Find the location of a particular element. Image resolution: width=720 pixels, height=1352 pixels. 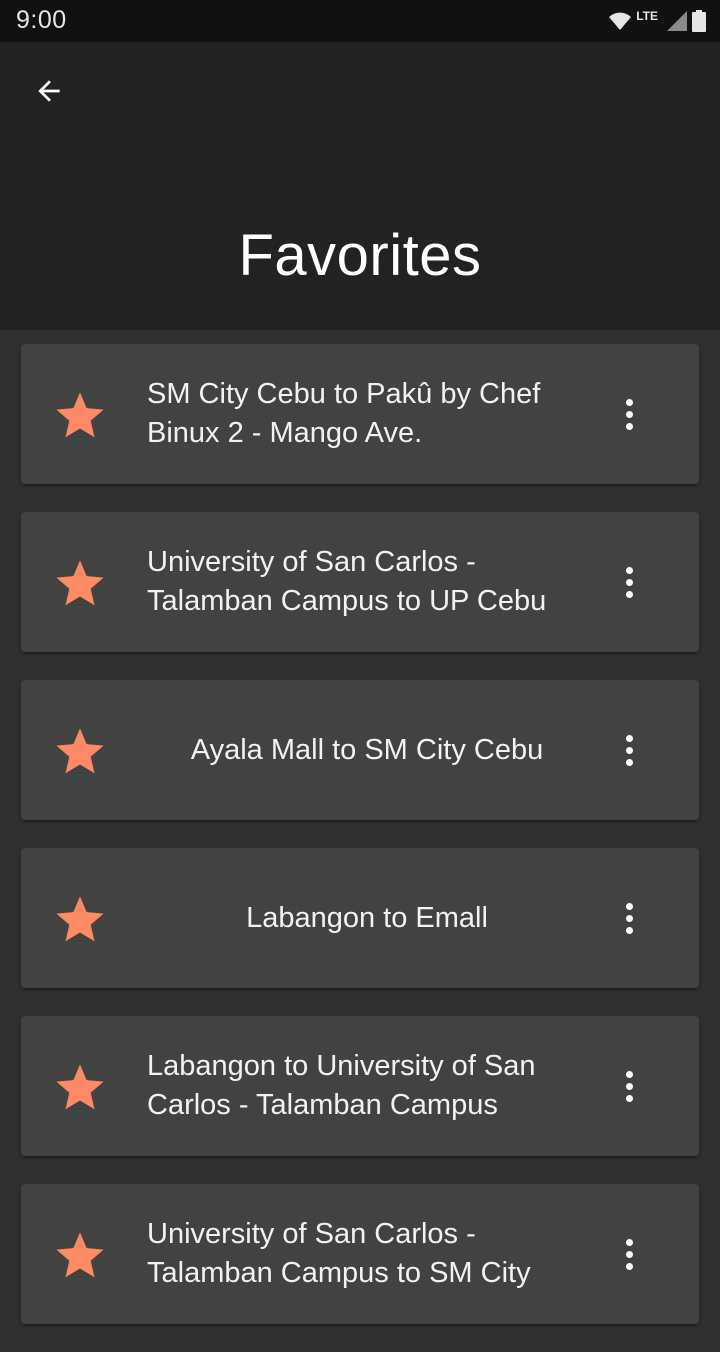

cell-signal-icon is located at coordinates (677, 21).